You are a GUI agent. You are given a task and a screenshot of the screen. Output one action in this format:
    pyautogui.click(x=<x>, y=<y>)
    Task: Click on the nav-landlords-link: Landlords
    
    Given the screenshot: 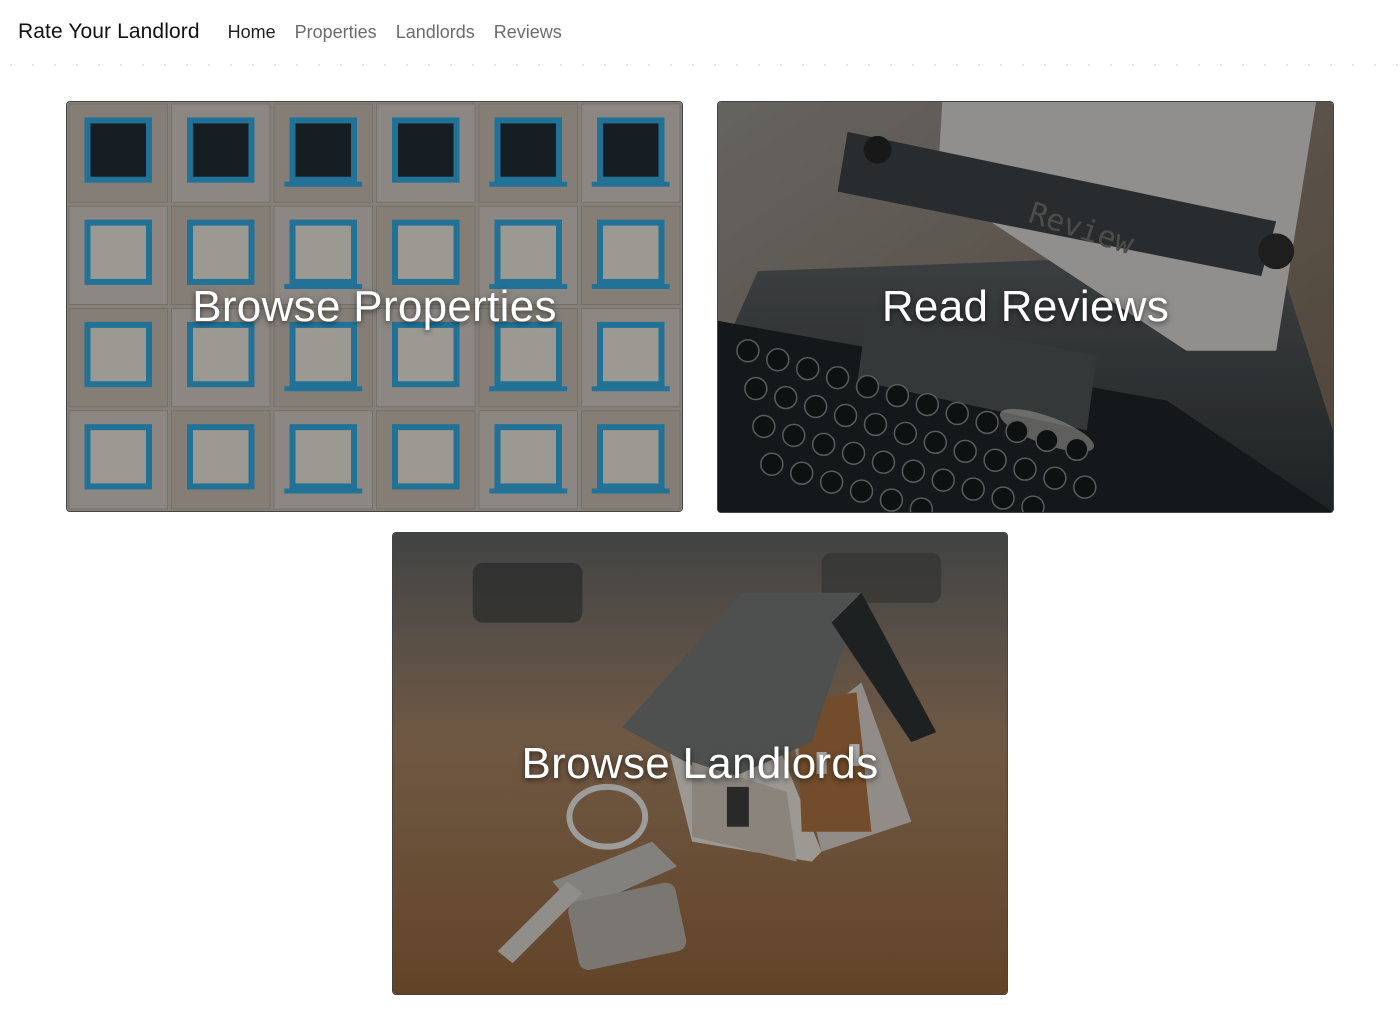 What is the action you would take?
    pyautogui.click(x=435, y=32)
    